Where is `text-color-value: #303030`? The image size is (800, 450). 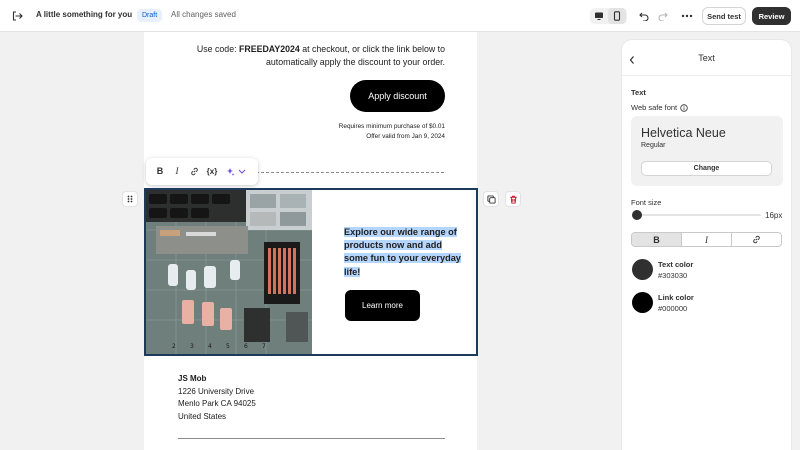 text-color-value: #303030 is located at coordinates (672, 275).